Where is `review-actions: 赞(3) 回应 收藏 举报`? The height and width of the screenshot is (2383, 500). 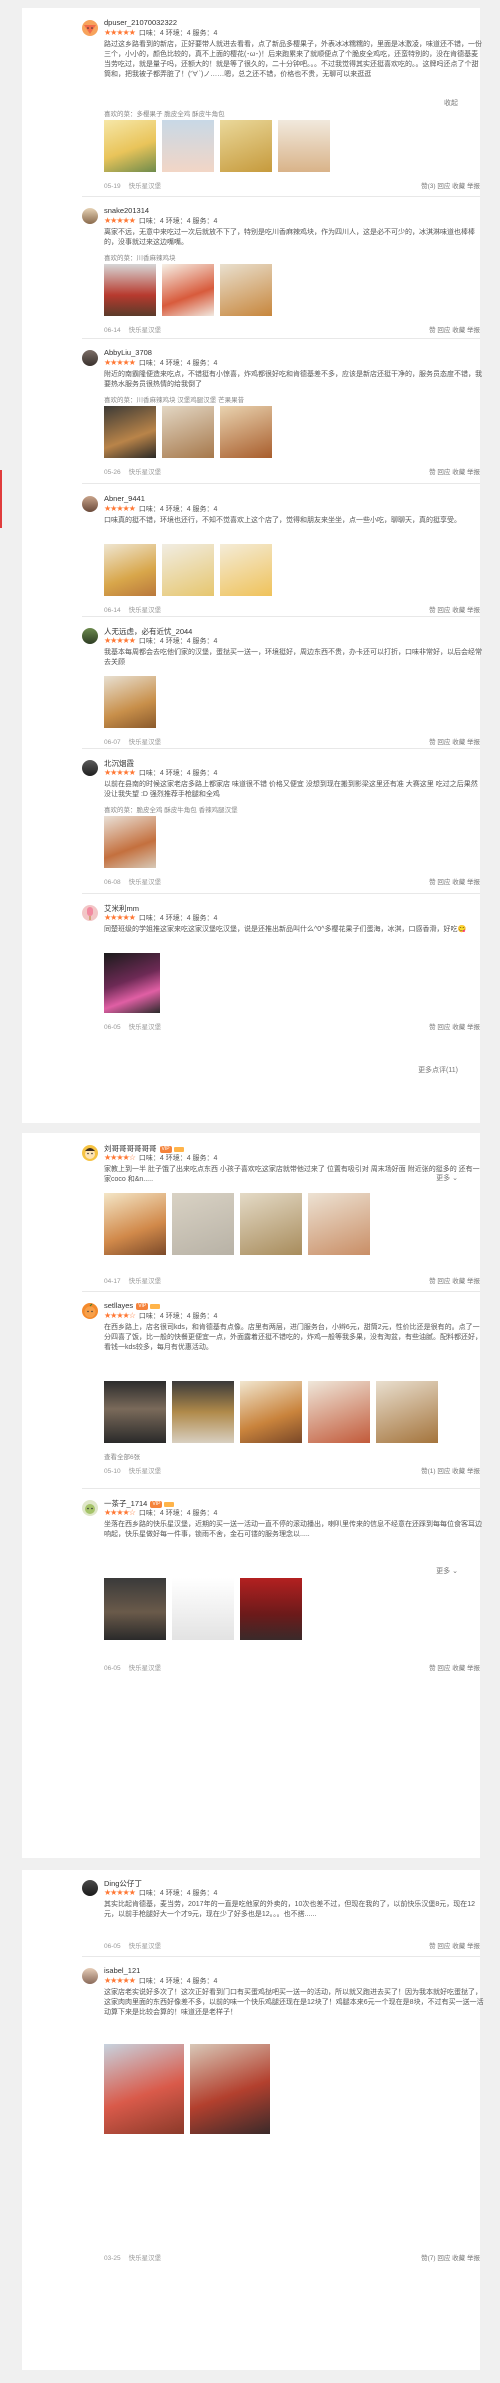
review-actions: 赞(3) 回应 收藏 举报 is located at coordinates (450, 185).